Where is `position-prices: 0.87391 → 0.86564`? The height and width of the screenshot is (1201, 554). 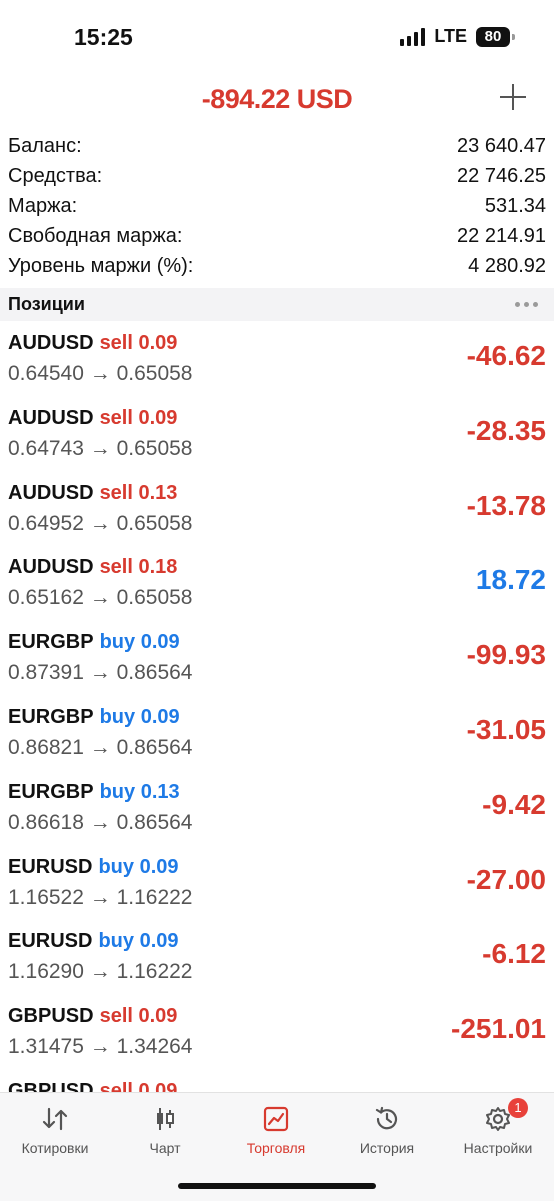
position-prices: 0.87391 → 0.86564 is located at coordinates (100, 673).